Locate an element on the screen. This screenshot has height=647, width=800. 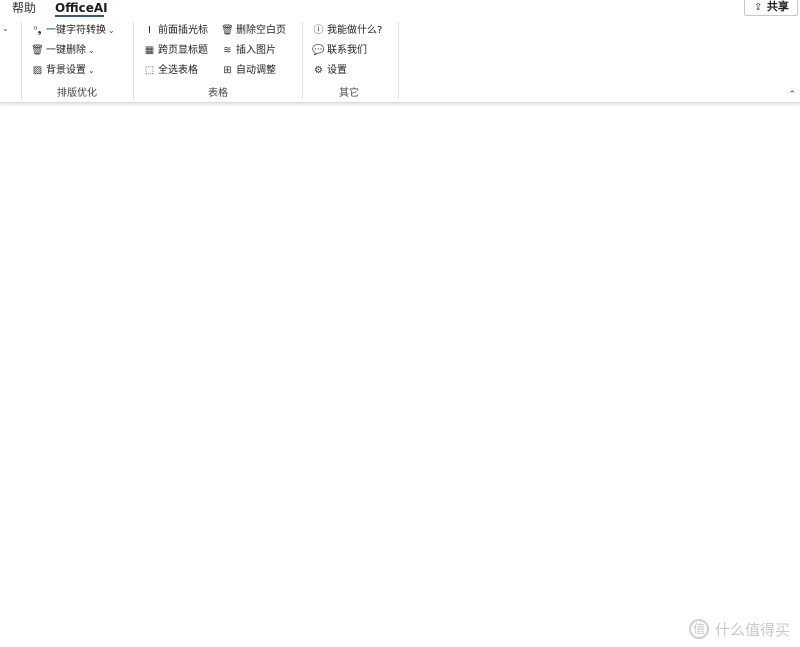
watermark: 值什么值得买 is located at coordinates (739, 630).